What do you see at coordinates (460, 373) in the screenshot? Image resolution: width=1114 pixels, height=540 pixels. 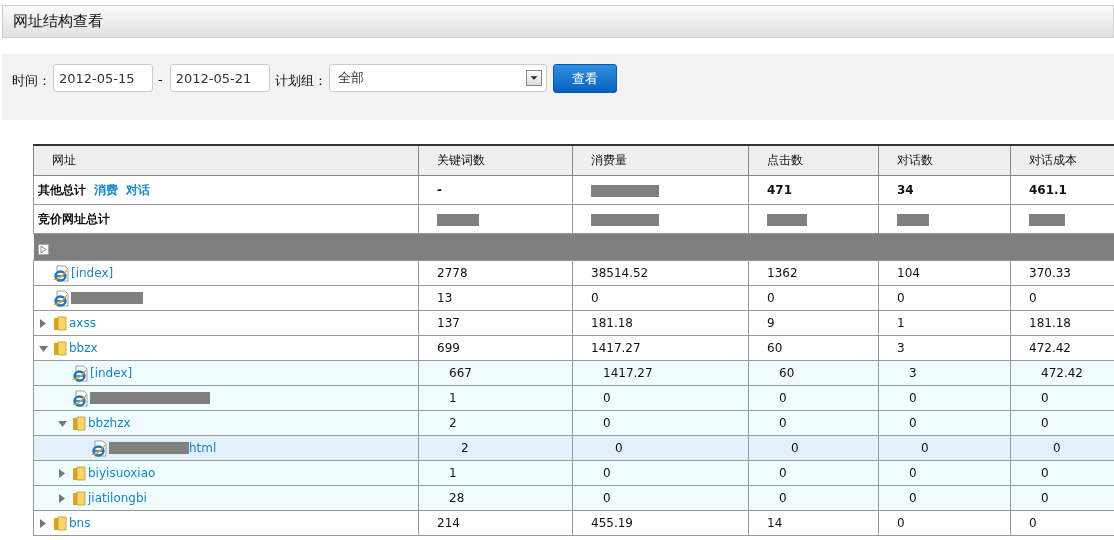 I see `table-cell-text: 667` at bounding box center [460, 373].